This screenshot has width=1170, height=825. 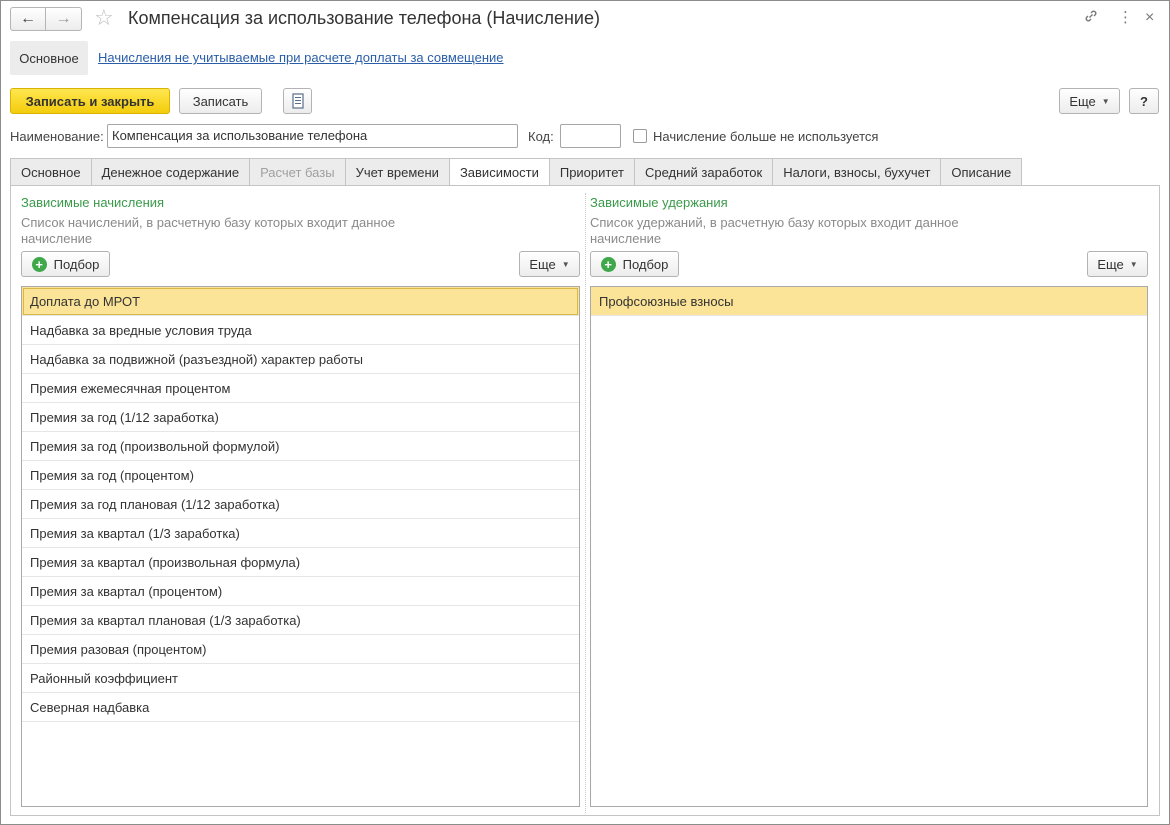 What do you see at coordinates (1110, 264) in the screenshot?
I see `right-more-label: Еще` at bounding box center [1110, 264].